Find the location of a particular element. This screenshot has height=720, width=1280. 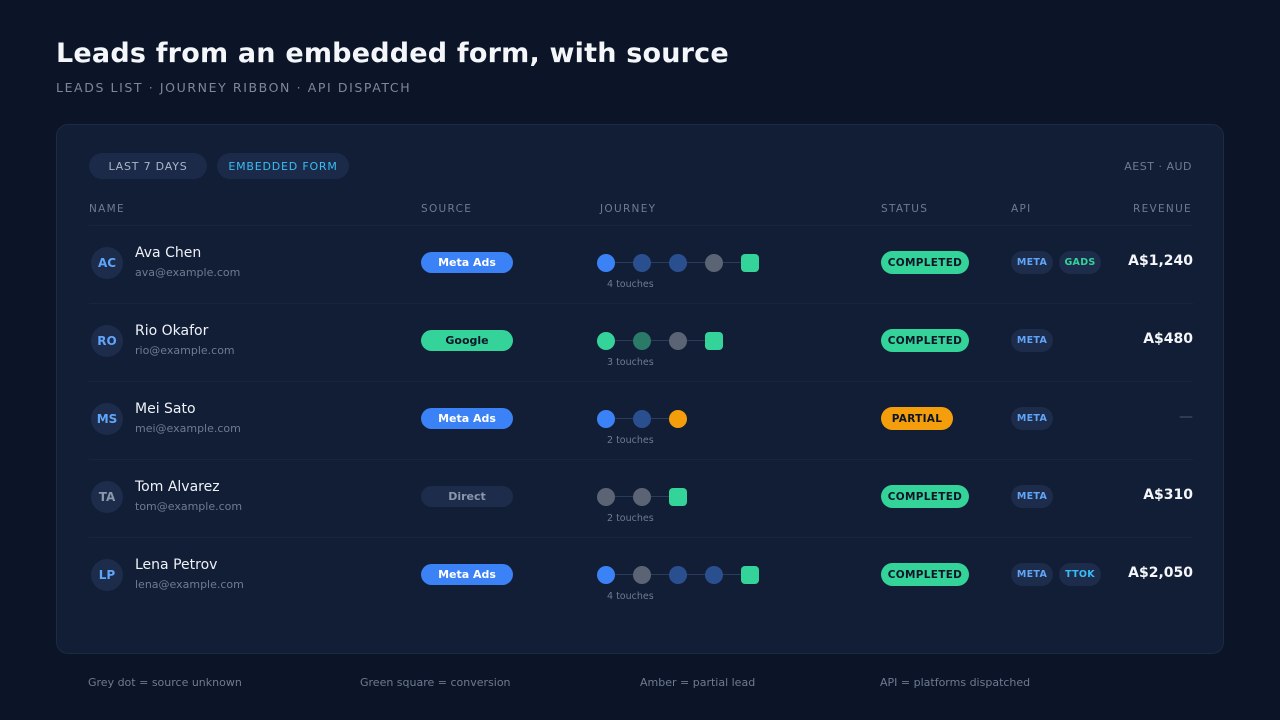

revenue-value: A$310 is located at coordinates (1168, 495).